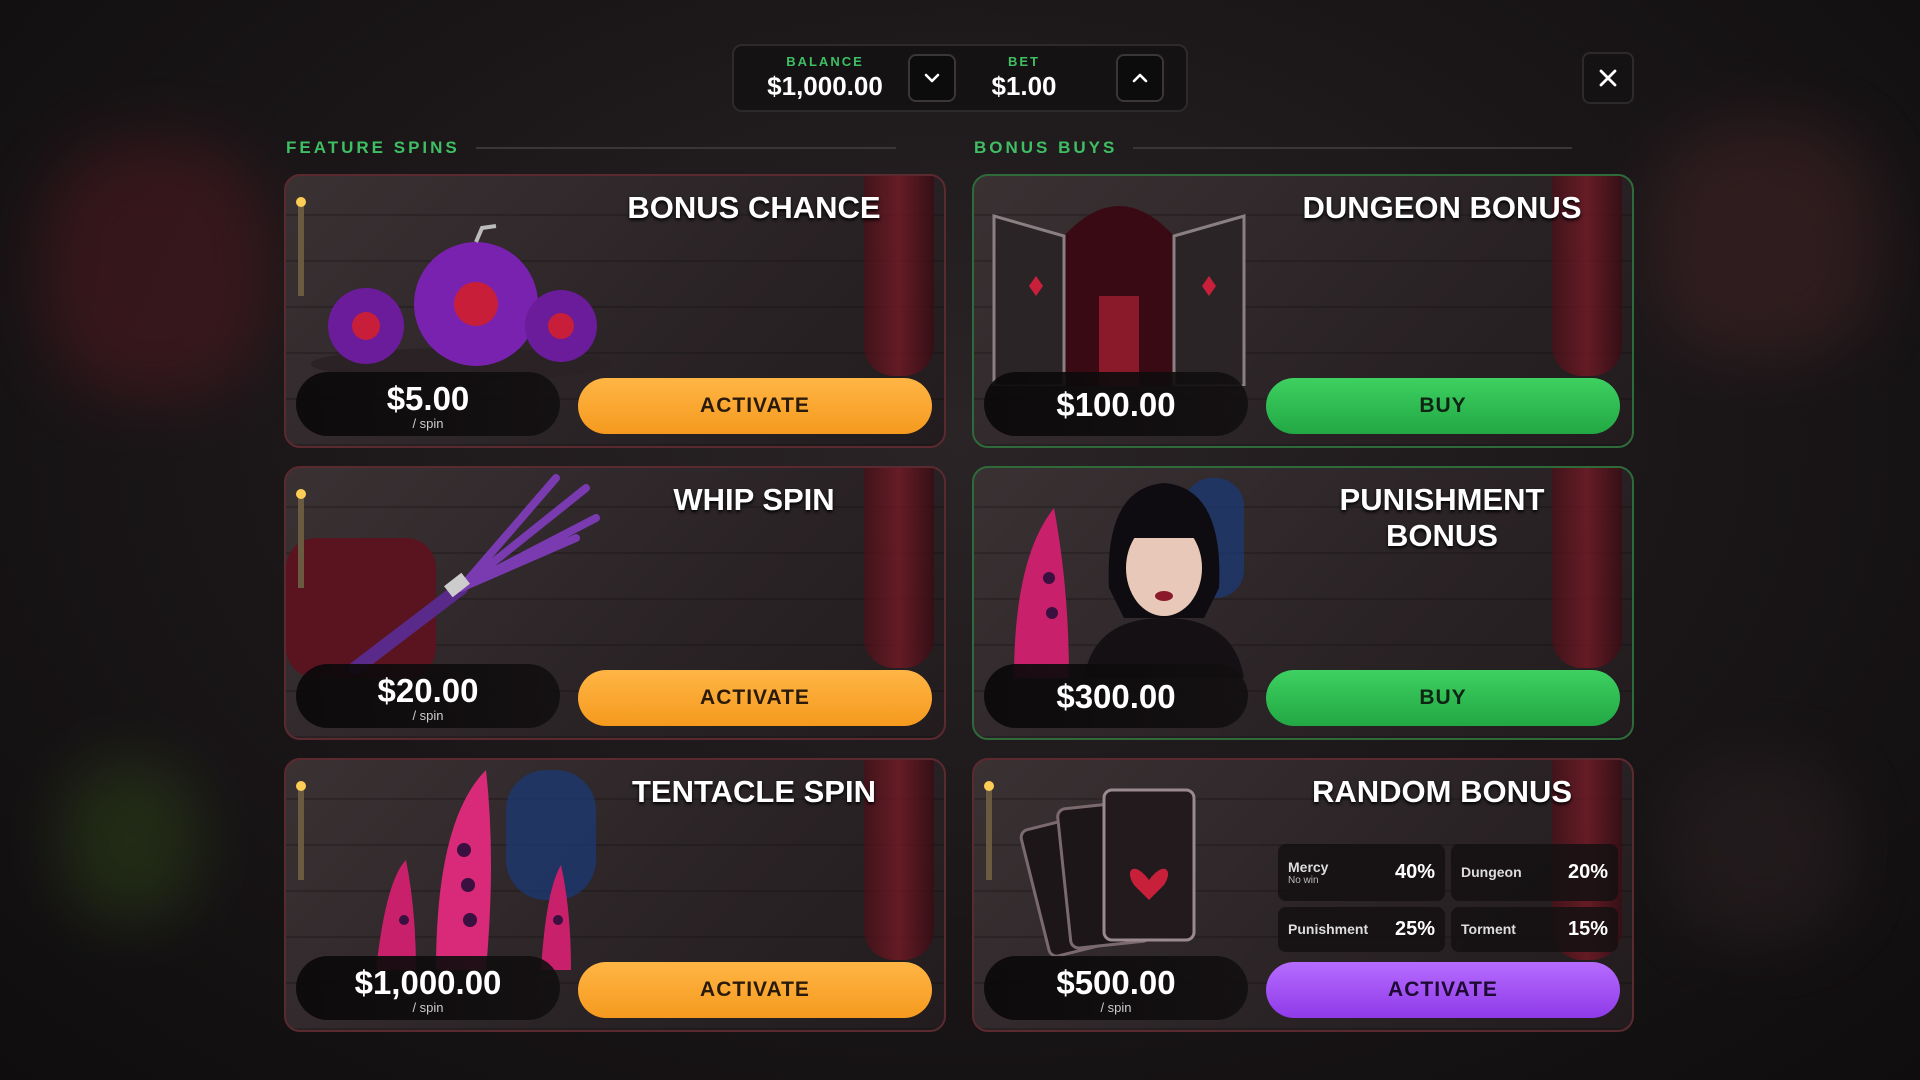 The width and height of the screenshot is (1920, 1080). I want to click on balance-display: BALANCE $1,000.00, so click(825, 78).